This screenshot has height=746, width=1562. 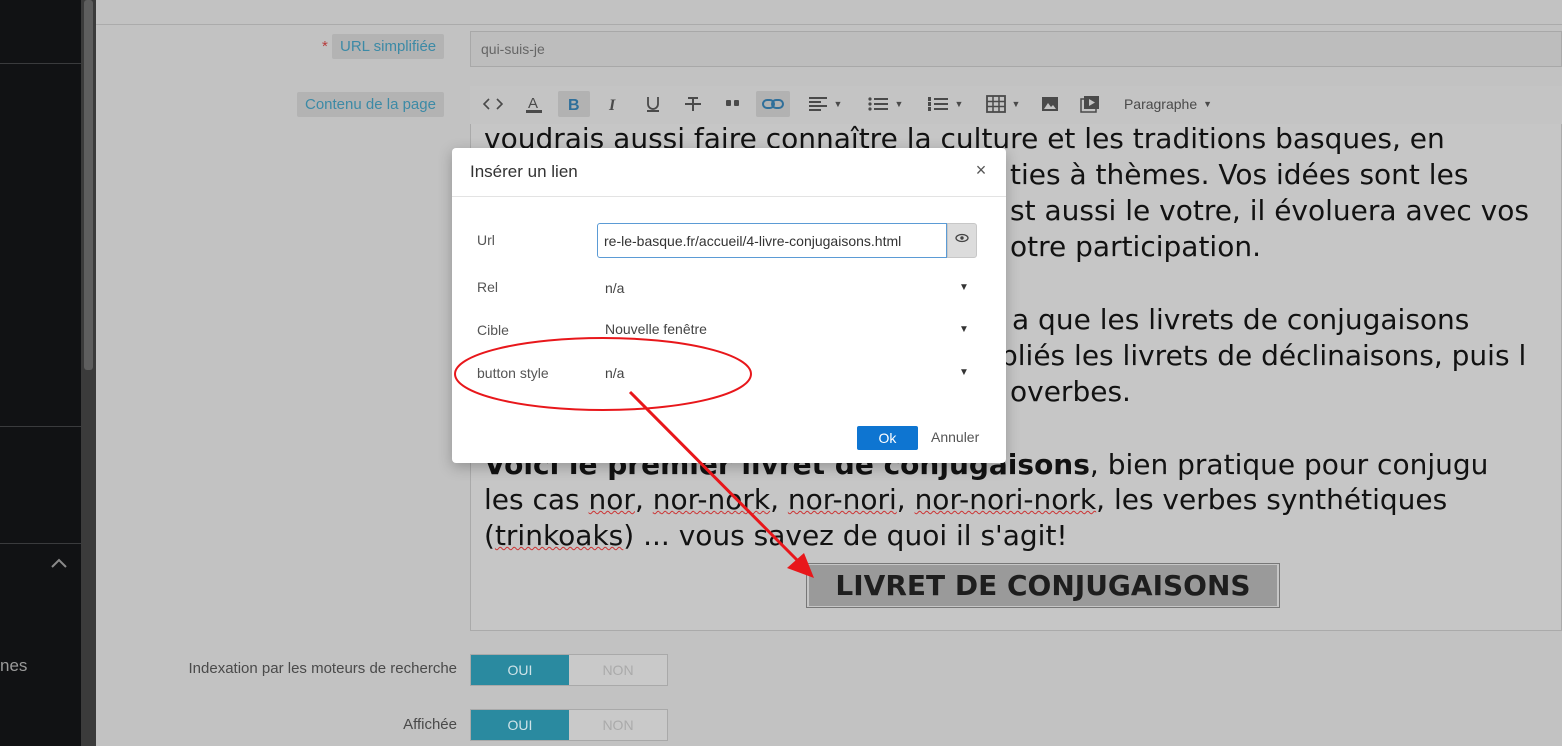 What do you see at coordinates (88, 185) in the screenshot?
I see `scrollbar-thumb` at bounding box center [88, 185].